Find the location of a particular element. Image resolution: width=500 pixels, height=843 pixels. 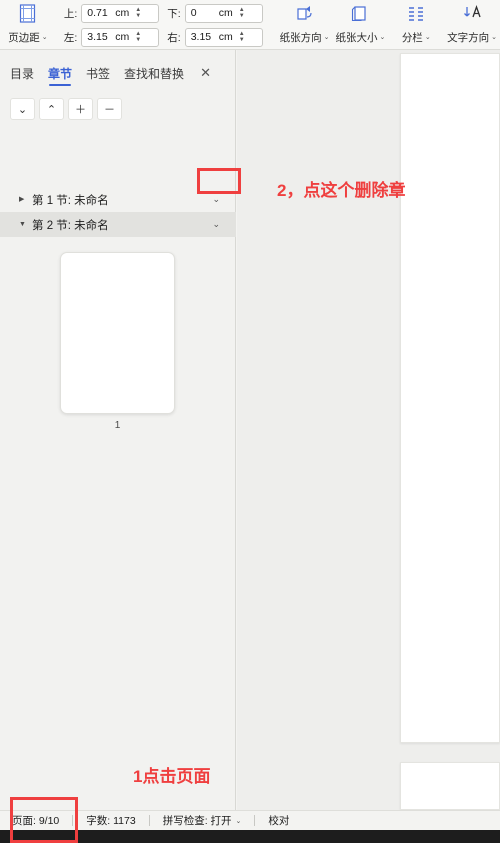

columns-icon is located at coordinates (416, 13).